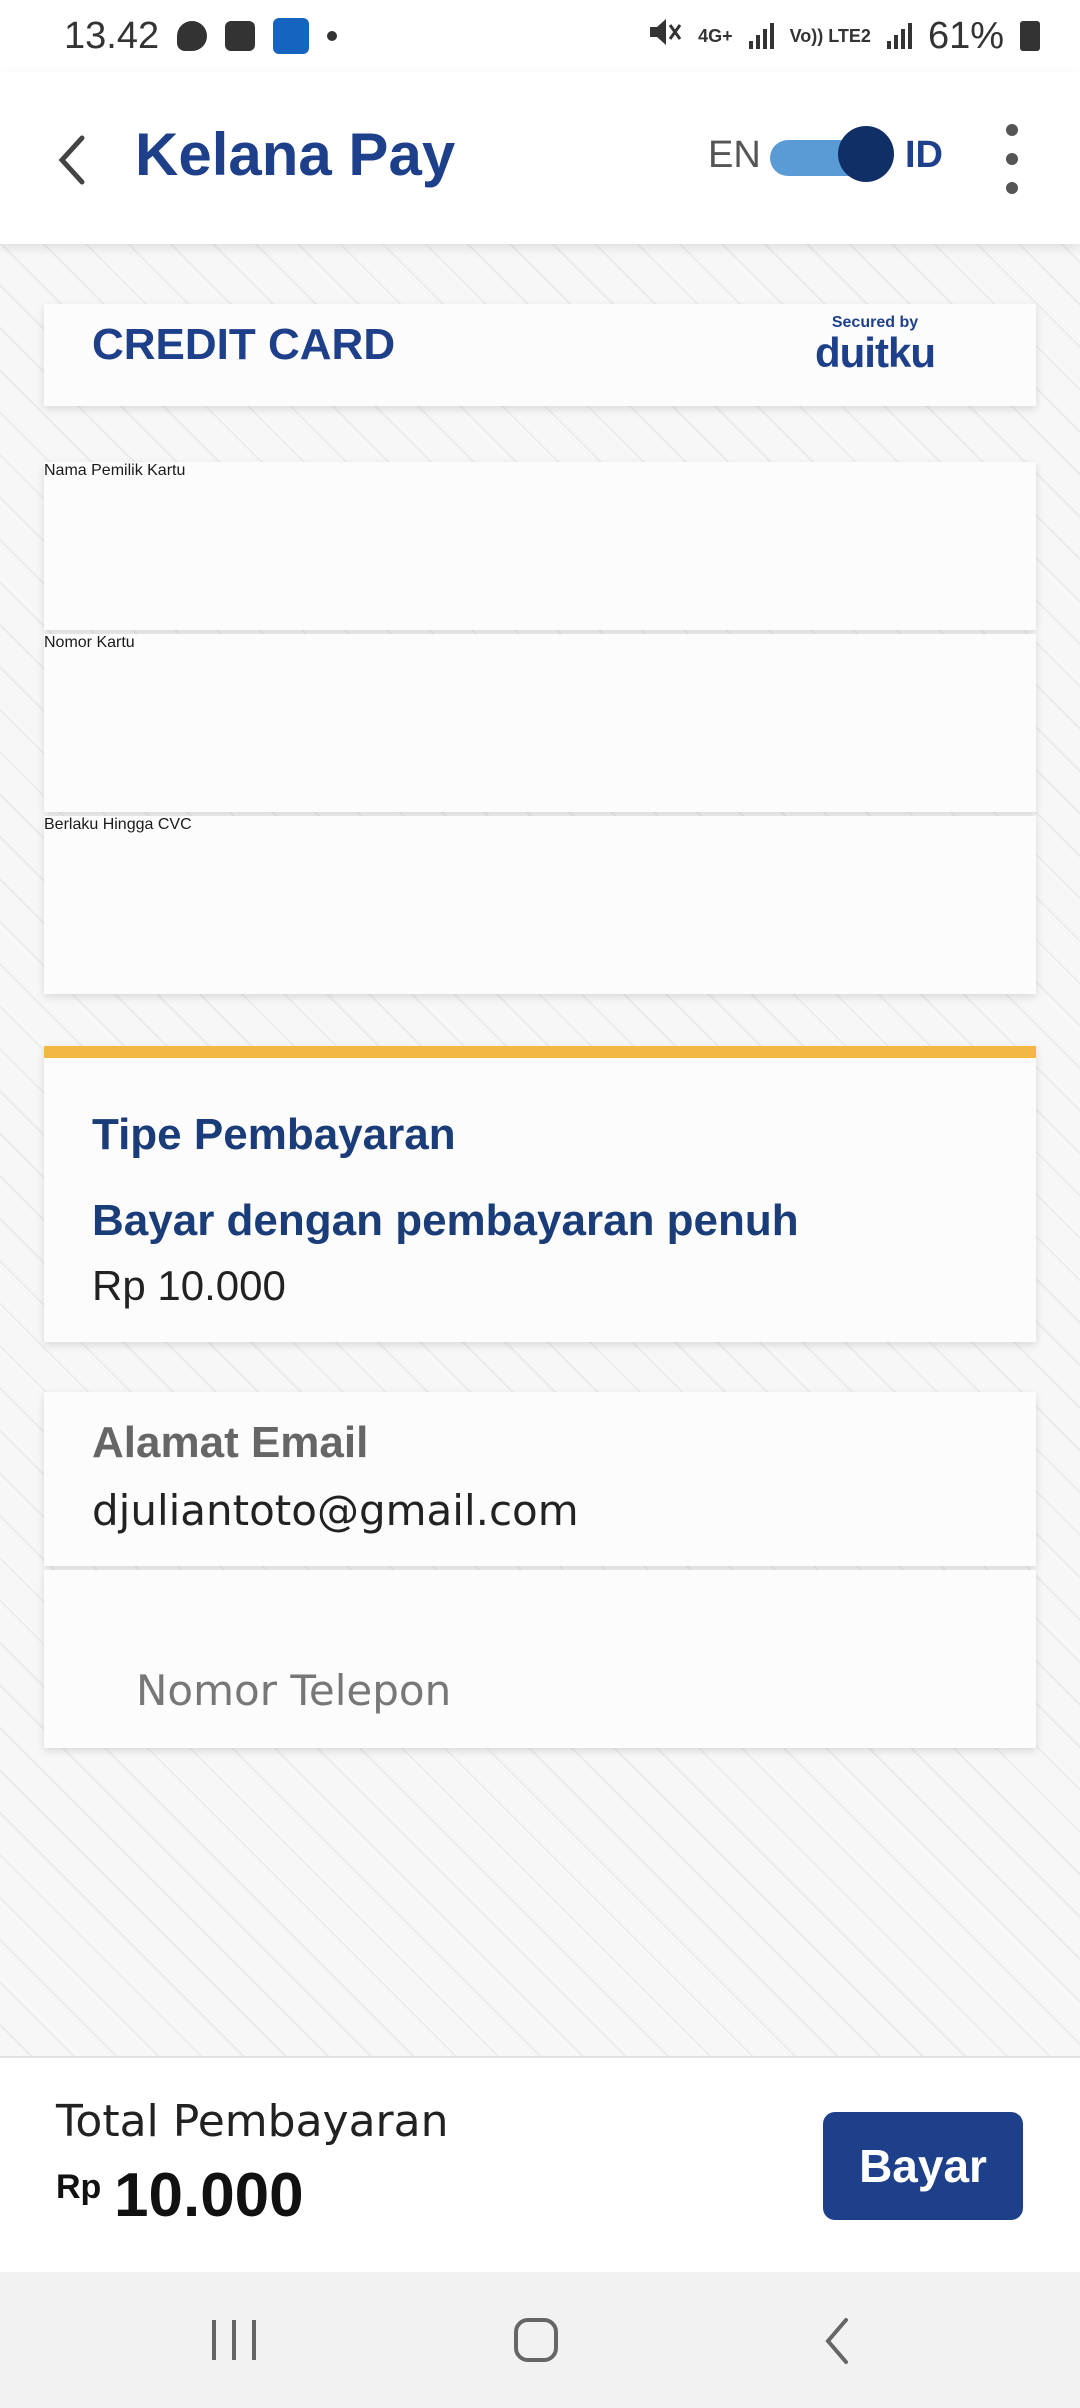 This screenshot has height=2408, width=1080. I want to click on duitku-logo: Secured by duitku, so click(875, 344).